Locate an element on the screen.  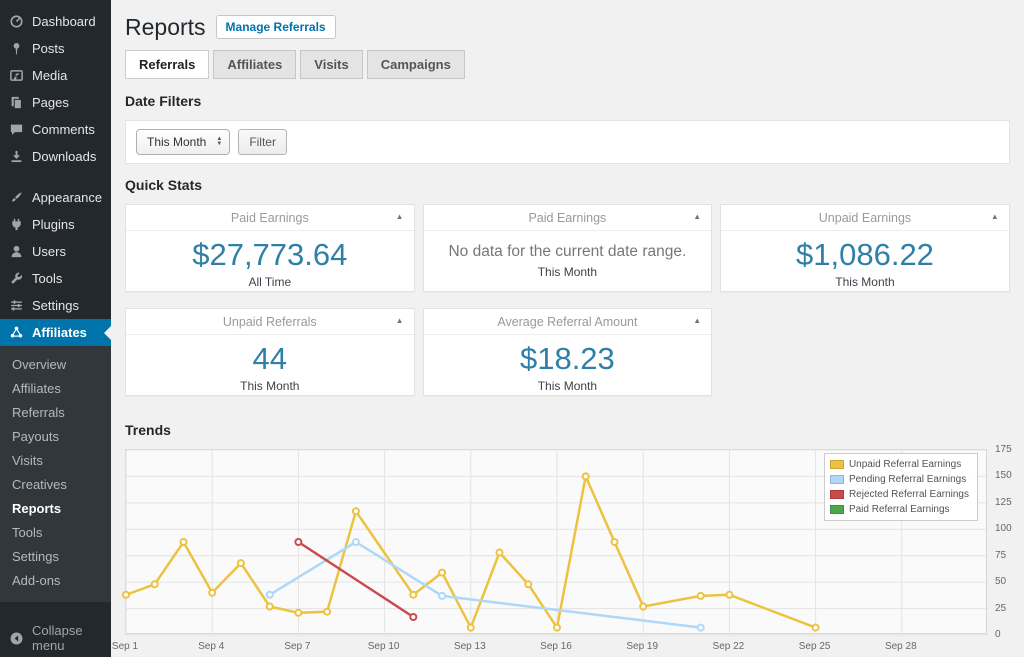
stat-card-title: Unpaid Referrals is located at coordinates (270, 322).